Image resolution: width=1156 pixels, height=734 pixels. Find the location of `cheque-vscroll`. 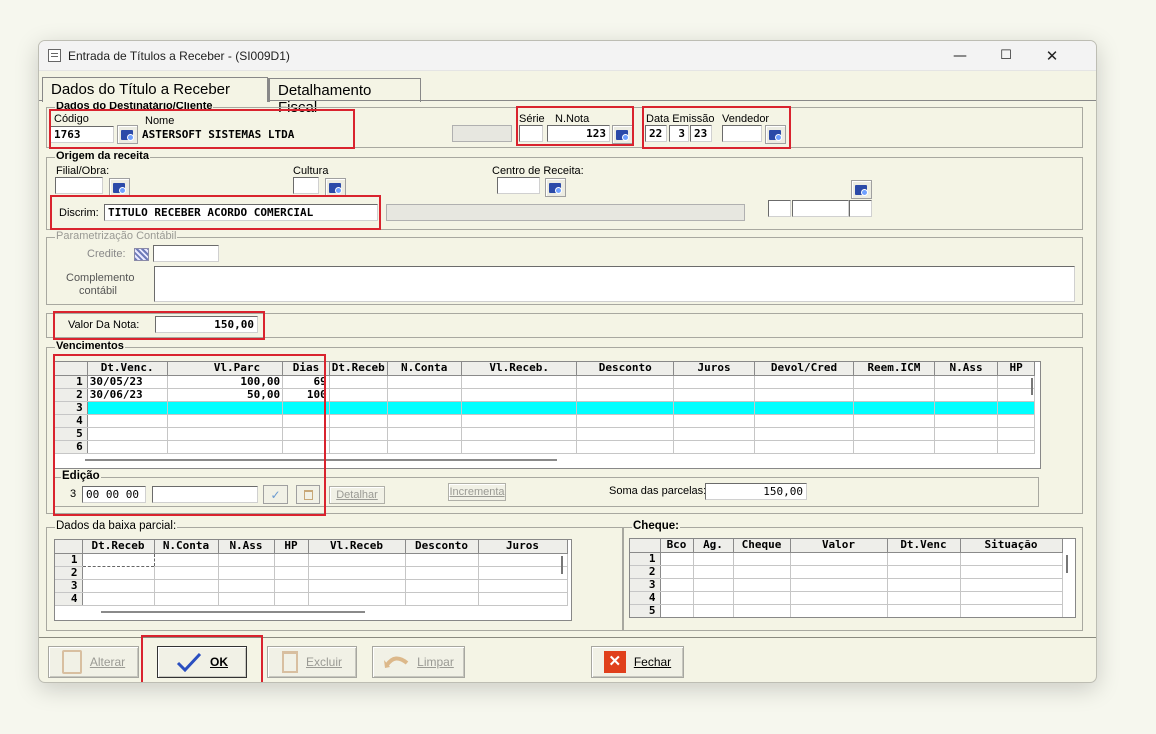

cheque-vscroll is located at coordinates (1067, 564).